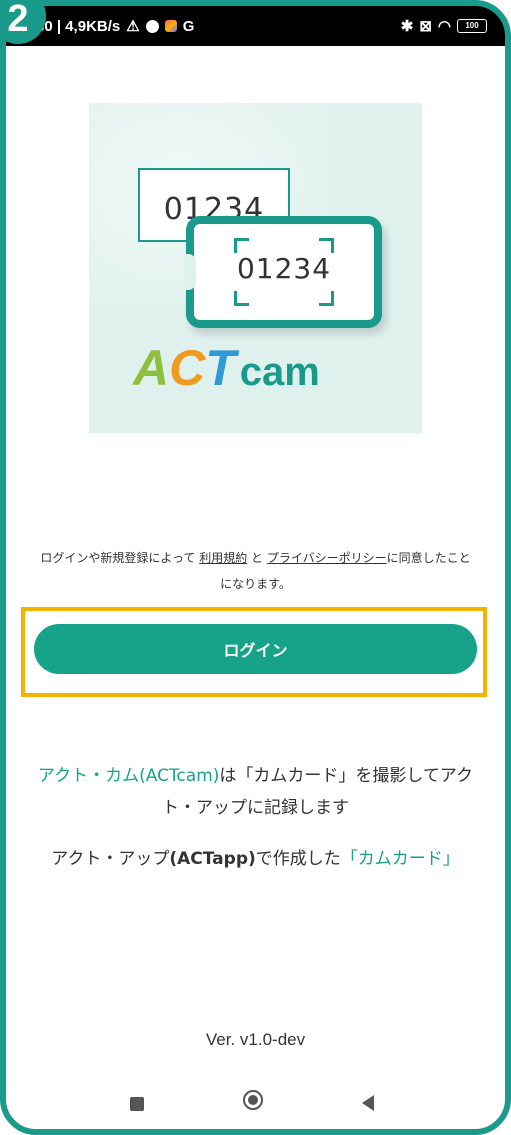 Image resolution: width=511 pixels, height=1135 pixels. Describe the element at coordinates (407, 26) in the screenshot. I see `bluetooth-icon: ✱` at that location.